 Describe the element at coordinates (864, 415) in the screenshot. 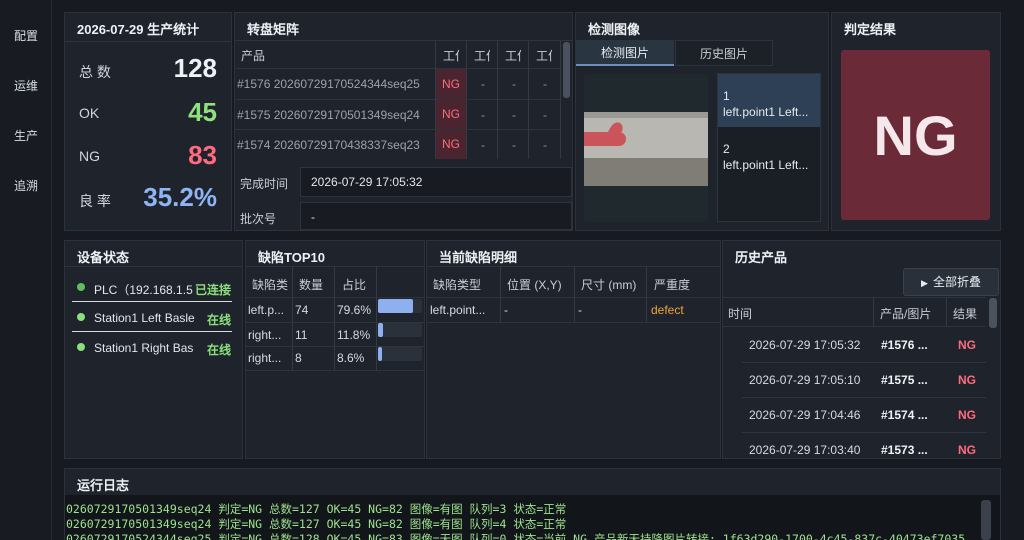

I see `table-row: 2026-07-29 17:04:46 #1574 ... NG` at that location.